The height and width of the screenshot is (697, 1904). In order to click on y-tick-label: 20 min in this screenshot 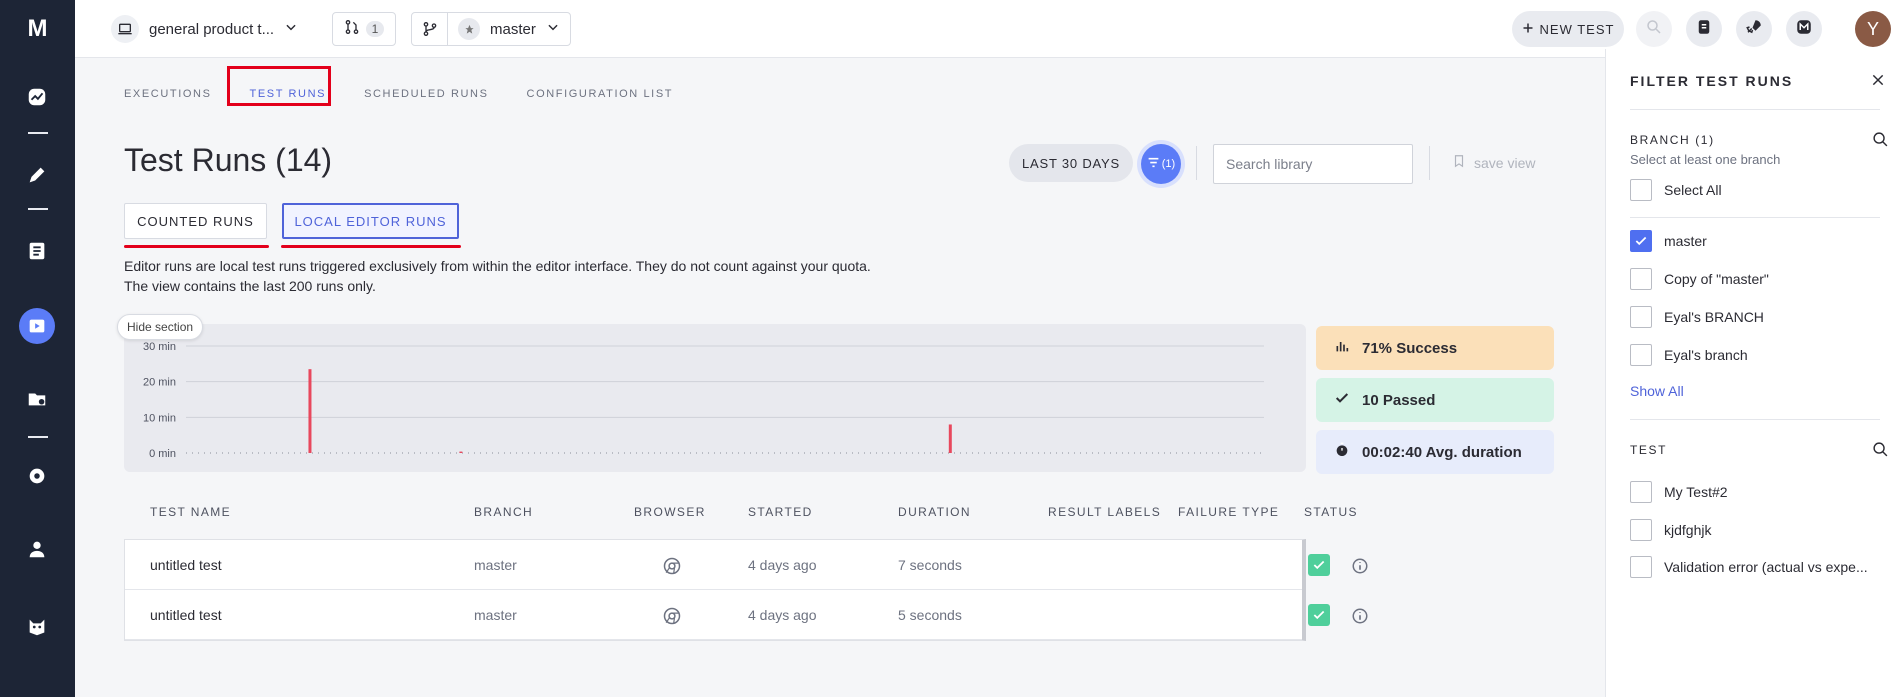, I will do `click(159, 383)`.